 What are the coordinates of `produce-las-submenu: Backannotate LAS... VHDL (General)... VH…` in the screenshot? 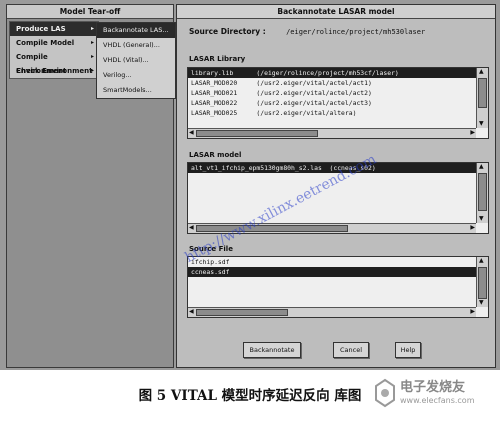 It's located at (136, 60).